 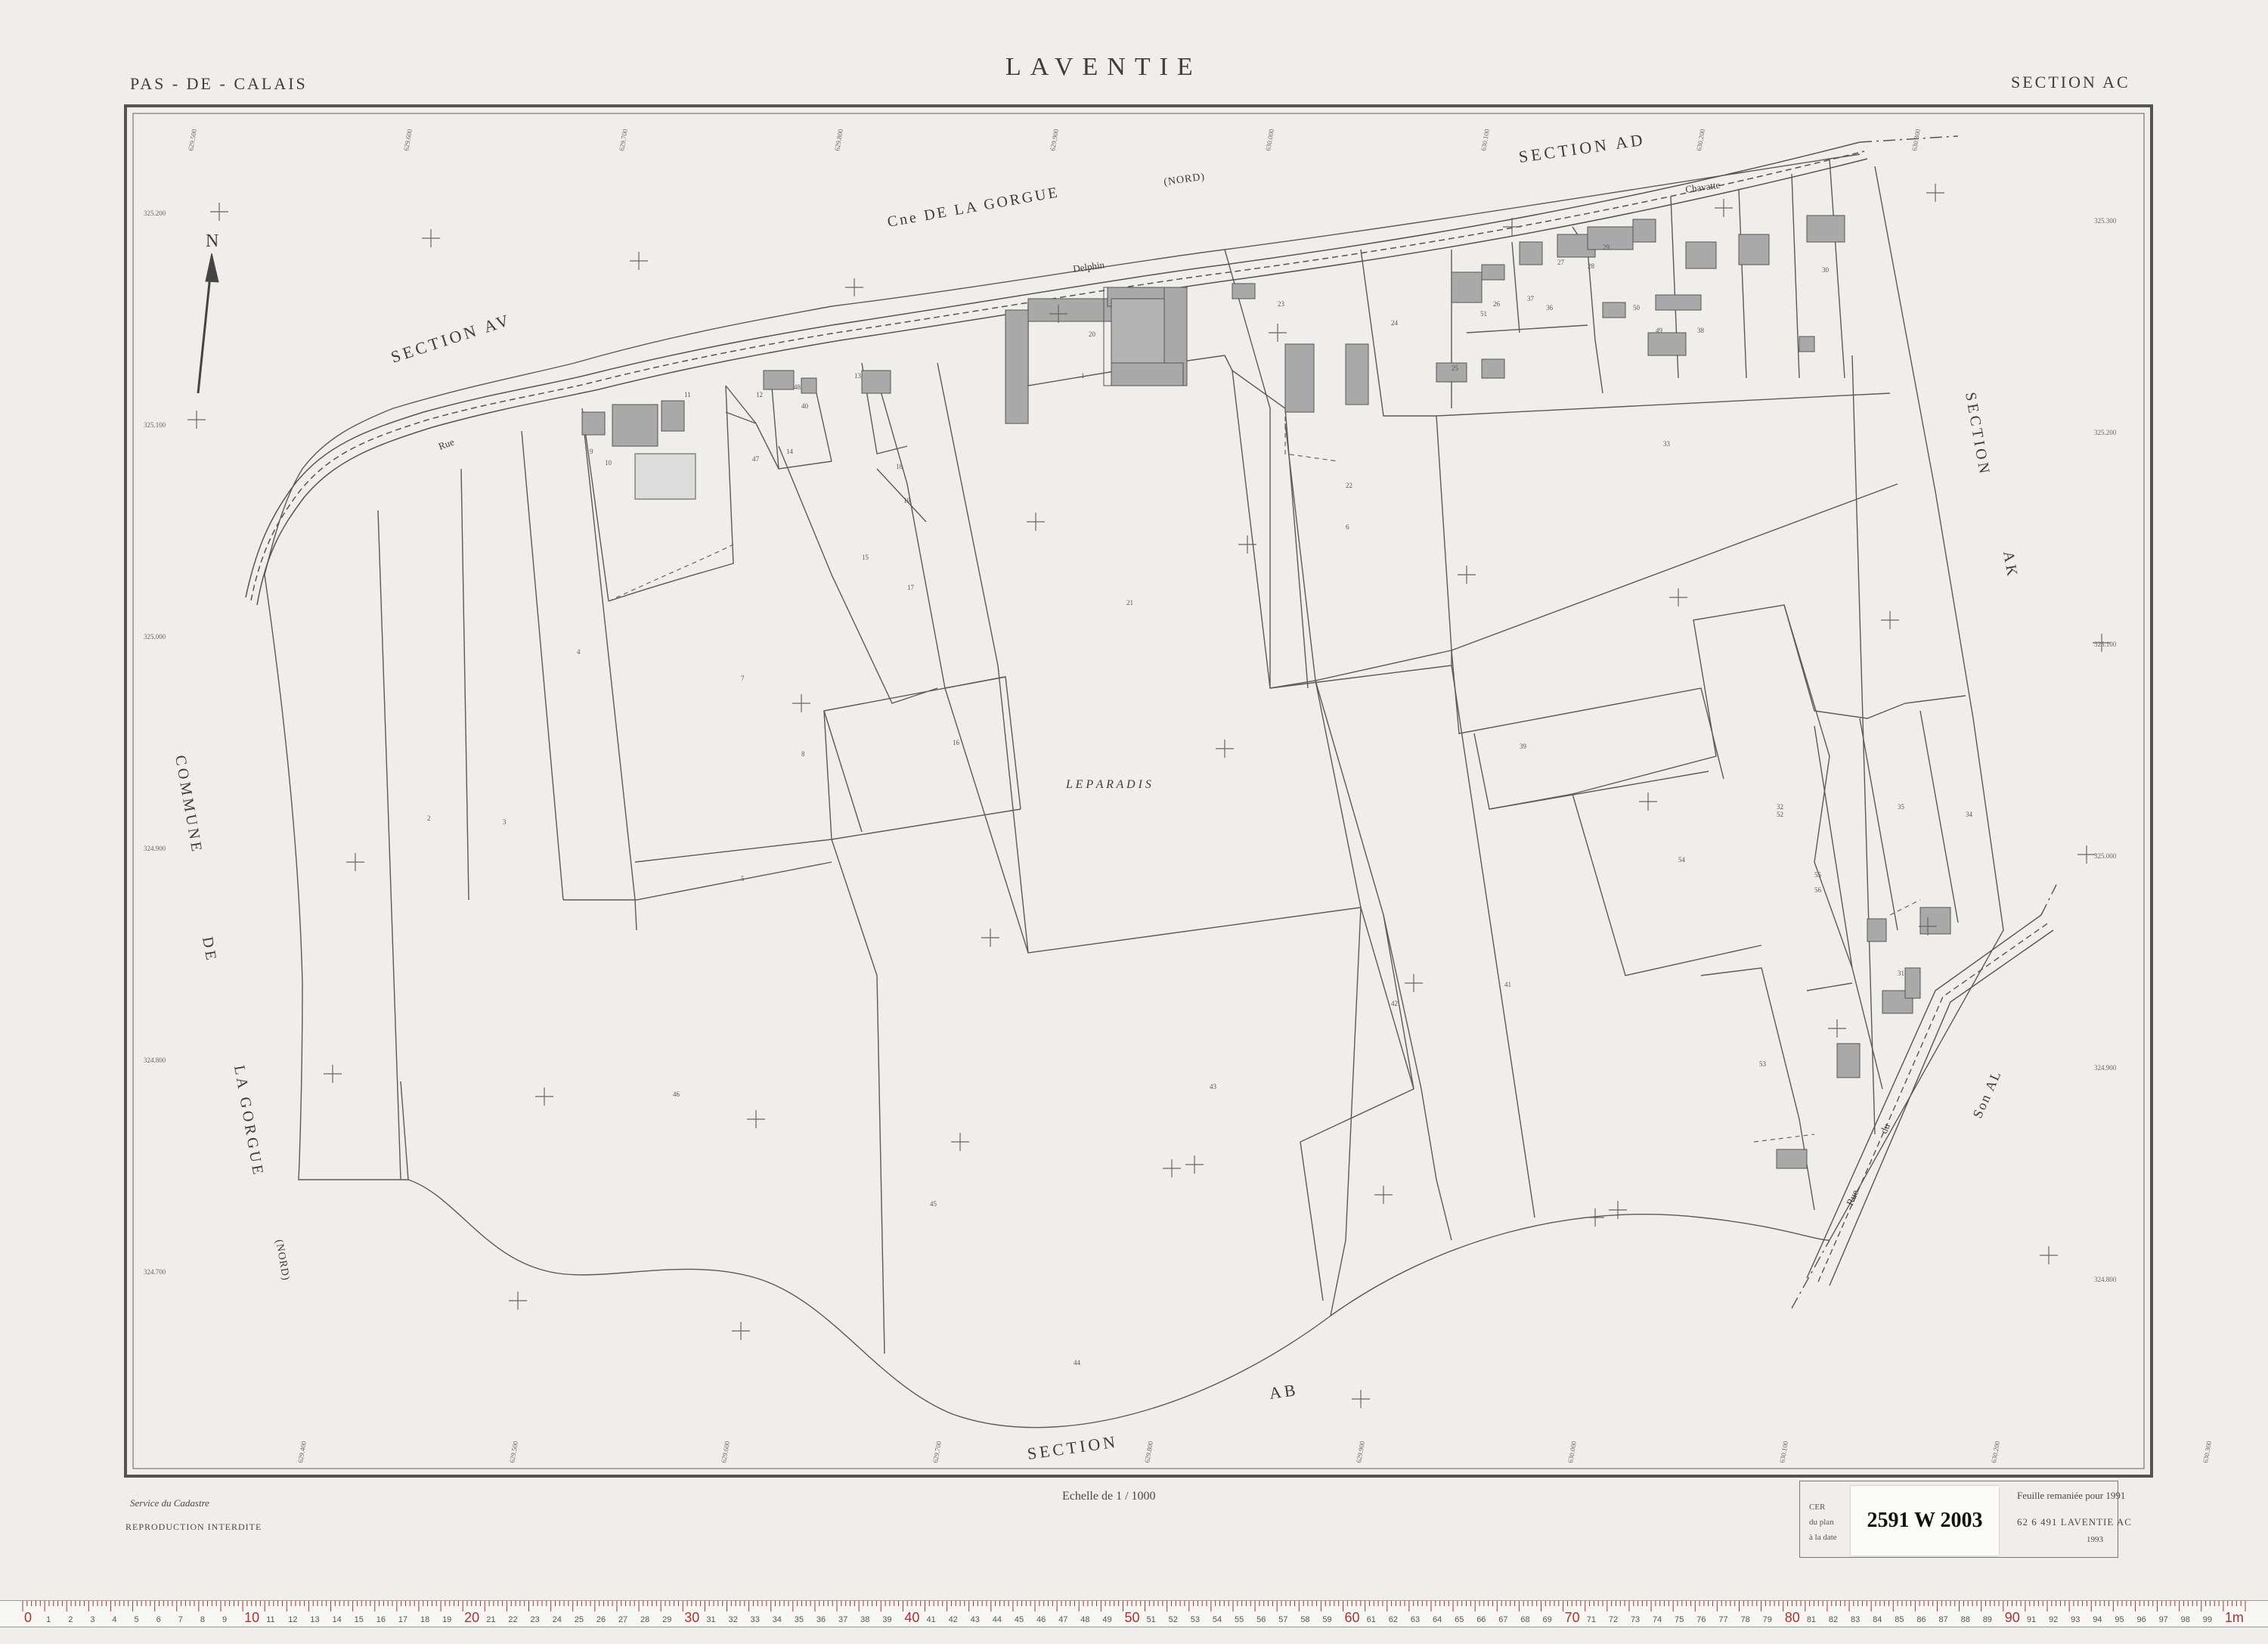 I want to click on label-section-ak: SECTION, so click(x=1978, y=435).